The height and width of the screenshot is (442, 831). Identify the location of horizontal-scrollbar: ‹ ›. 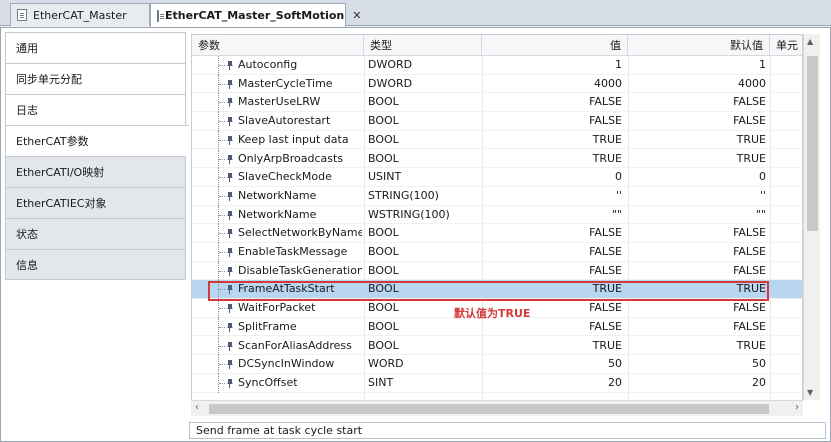
(497, 408).